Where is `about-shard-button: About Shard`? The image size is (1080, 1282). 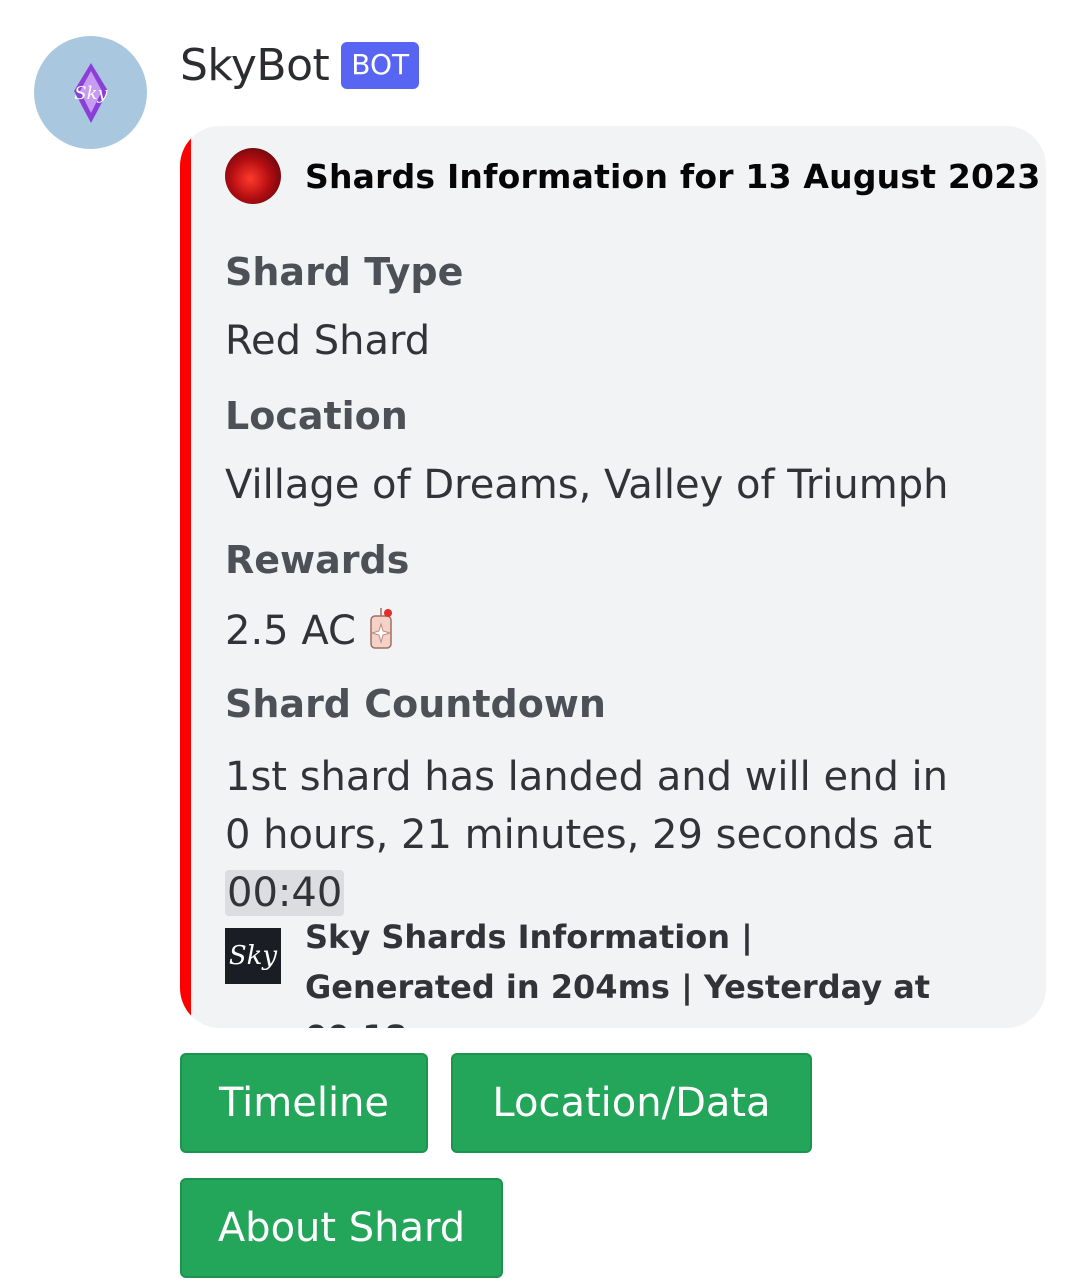
about-shard-button: About Shard is located at coordinates (341, 1228).